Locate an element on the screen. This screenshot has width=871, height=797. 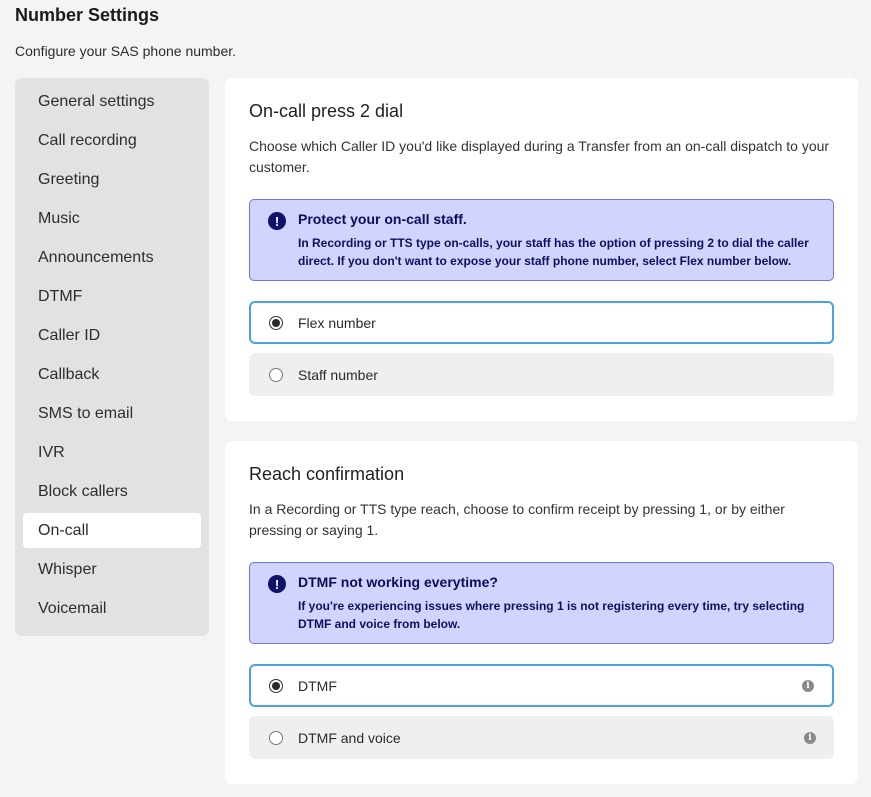
sidebar-item-block-callers: Block callers is located at coordinates (112, 491).